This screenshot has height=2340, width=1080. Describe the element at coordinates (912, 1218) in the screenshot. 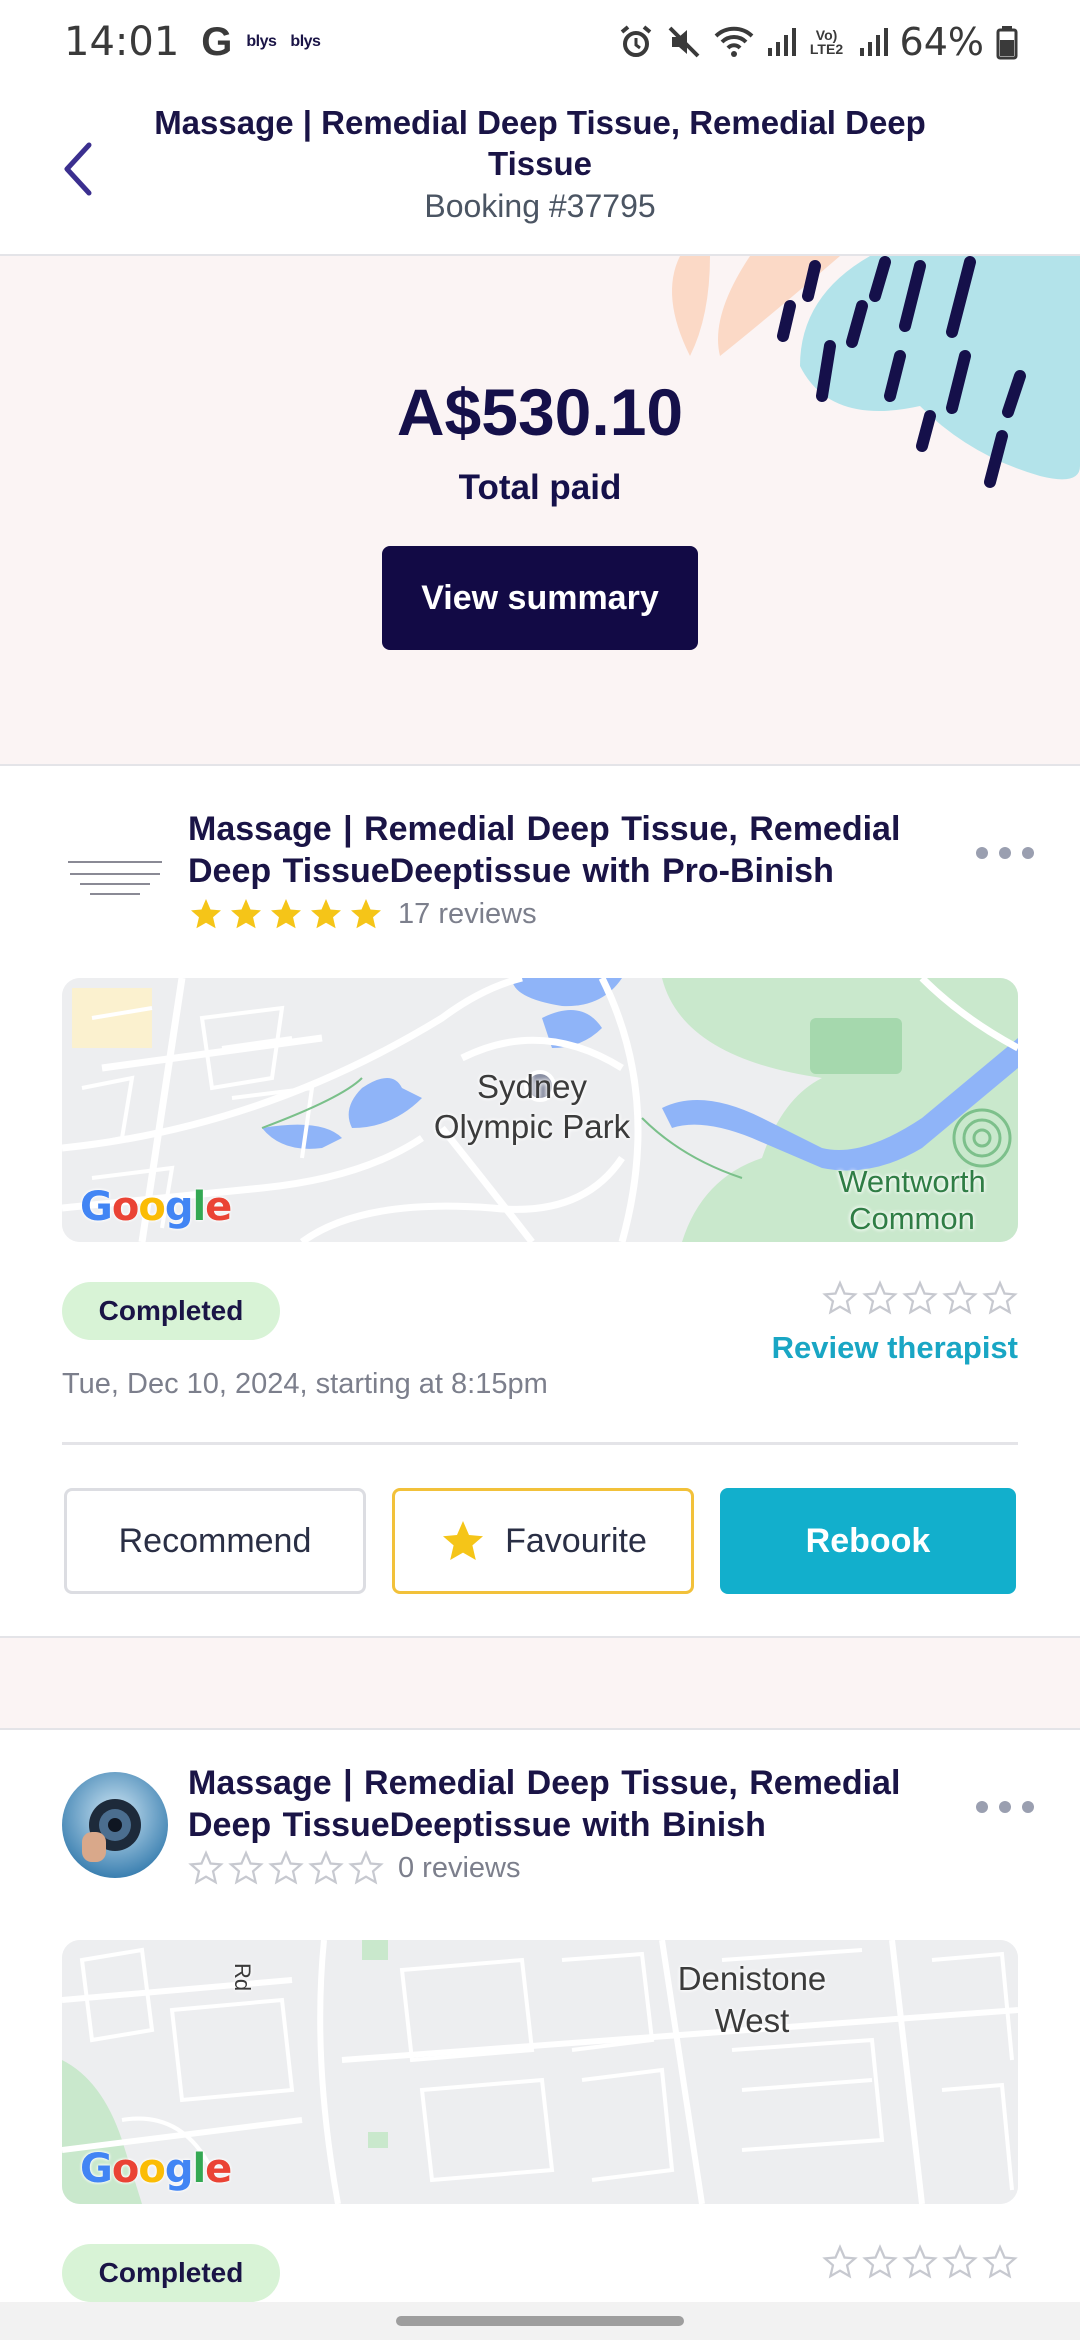

I see `map-label: Common` at that location.